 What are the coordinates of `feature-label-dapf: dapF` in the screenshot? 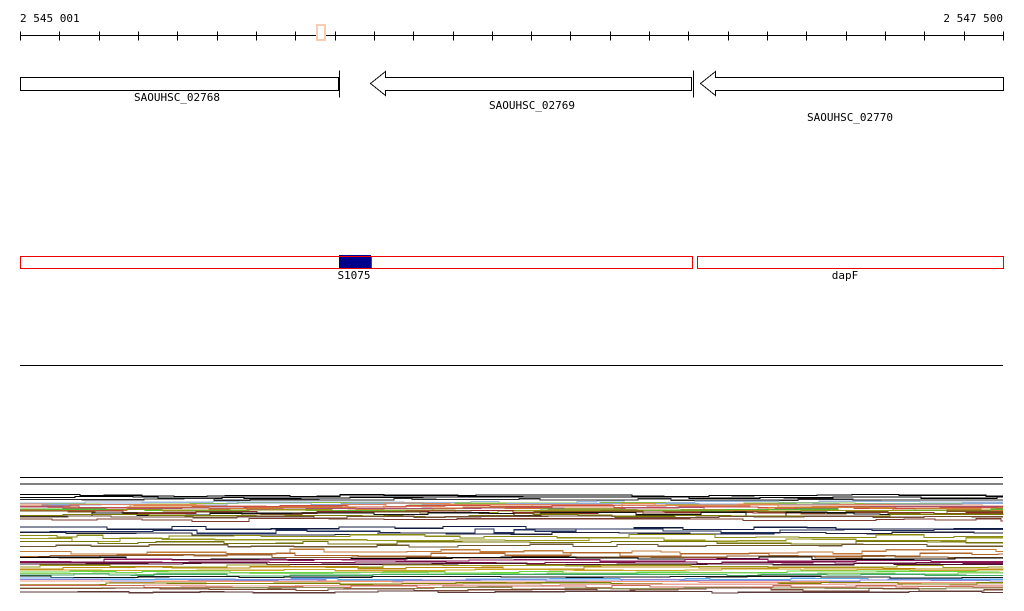 It's located at (845, 275).